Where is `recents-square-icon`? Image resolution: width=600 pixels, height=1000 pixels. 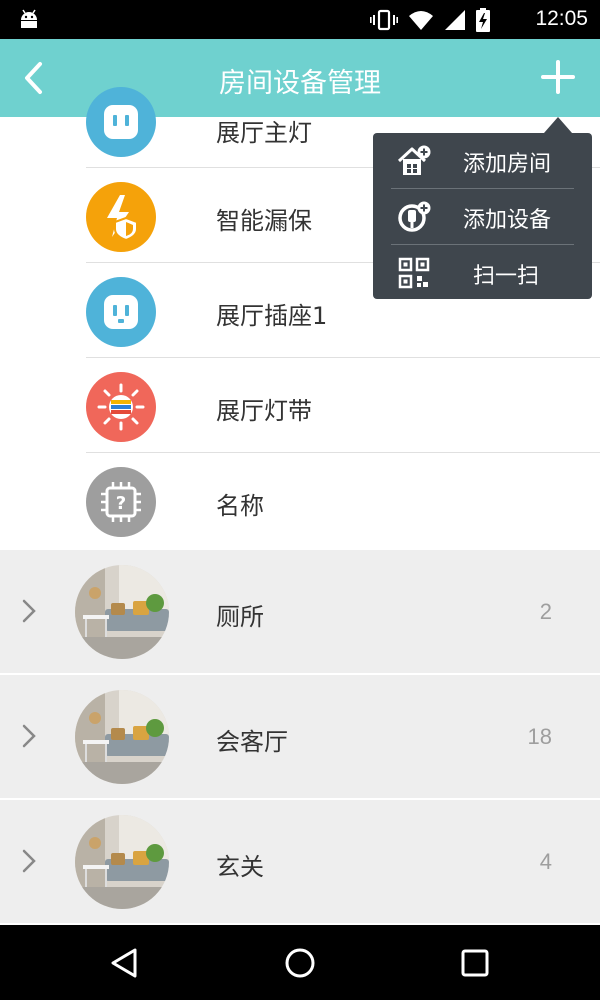
recents-square-icon is located at coordinates (475, 963).